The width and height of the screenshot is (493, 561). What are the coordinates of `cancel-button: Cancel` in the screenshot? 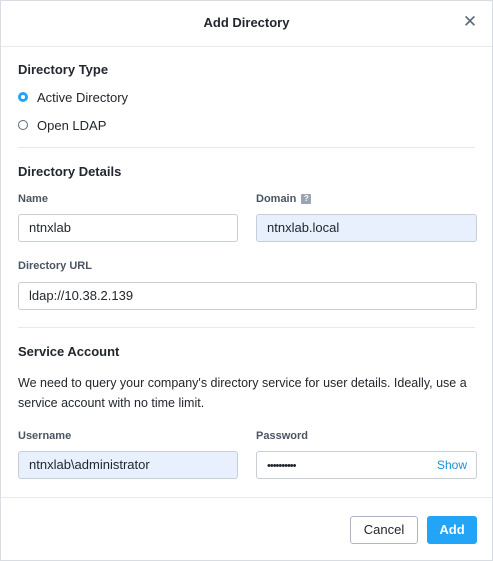 It's located at (384, 530).